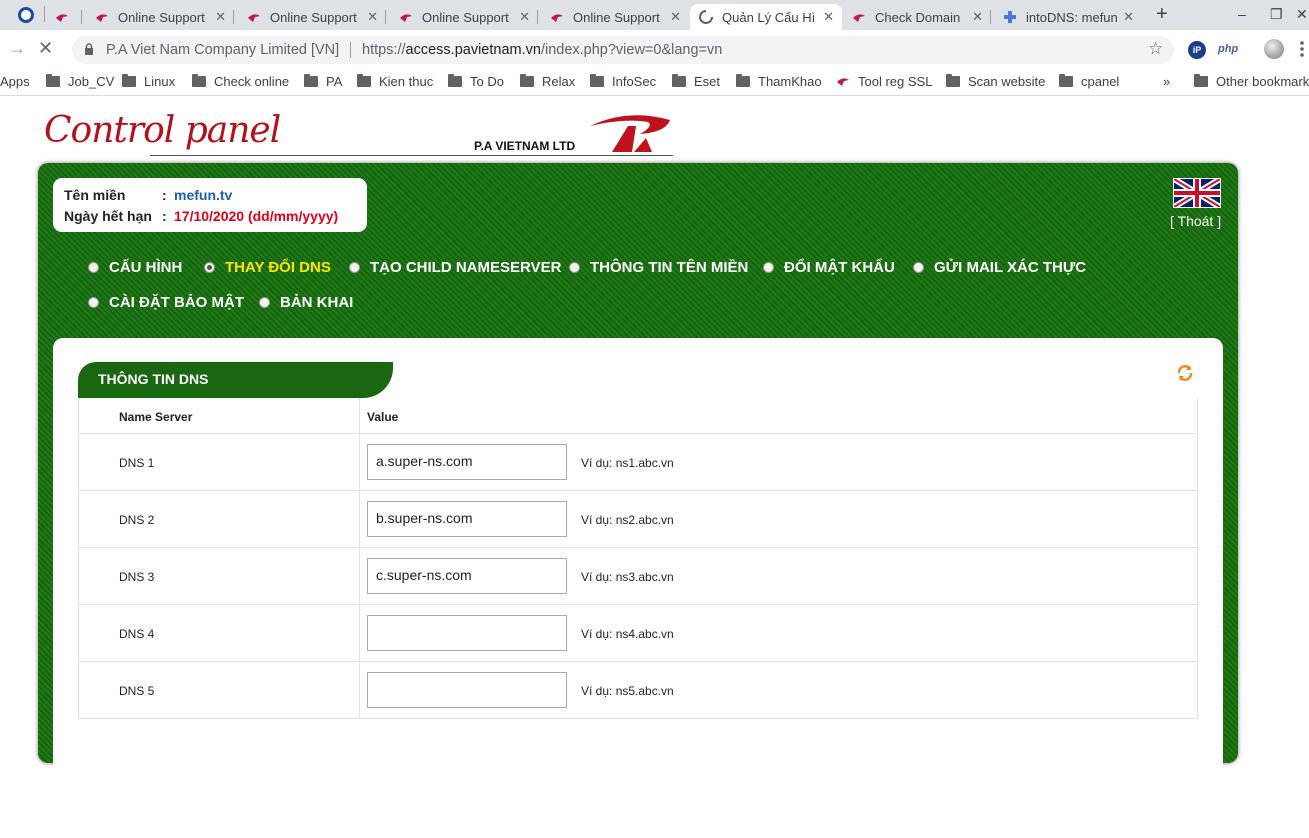 This screenshot has width=1309, height=838. I want to click on bookmark-cpanel: cpanel, so click(1089, 81).